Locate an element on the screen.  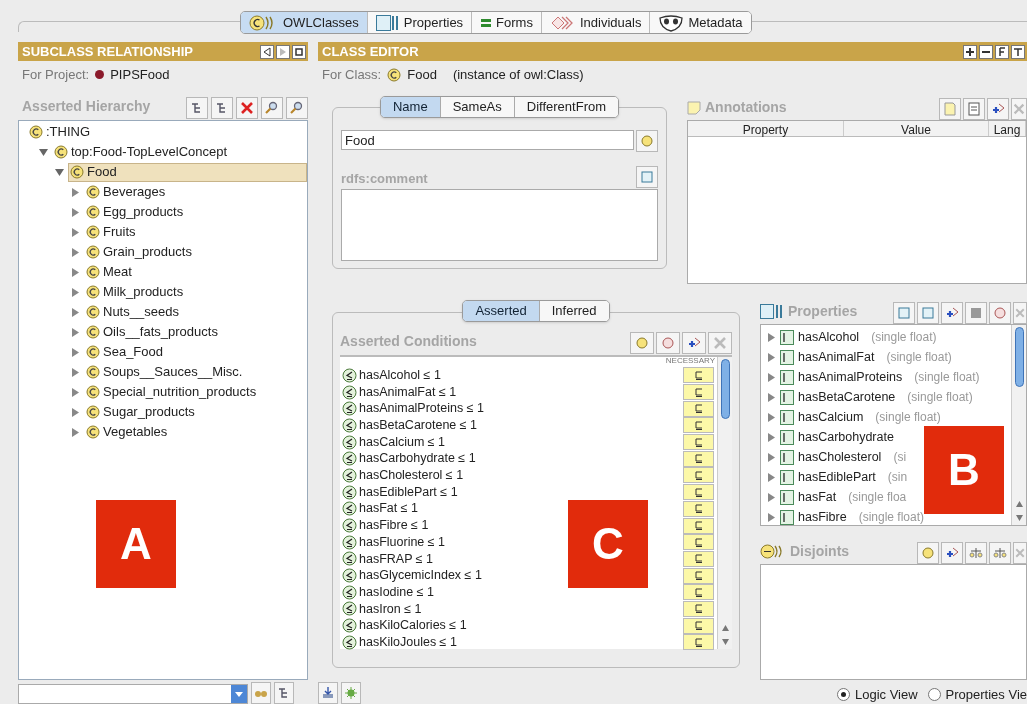
property-name: hasBetaCarotene is located at coordinates (847, 397).